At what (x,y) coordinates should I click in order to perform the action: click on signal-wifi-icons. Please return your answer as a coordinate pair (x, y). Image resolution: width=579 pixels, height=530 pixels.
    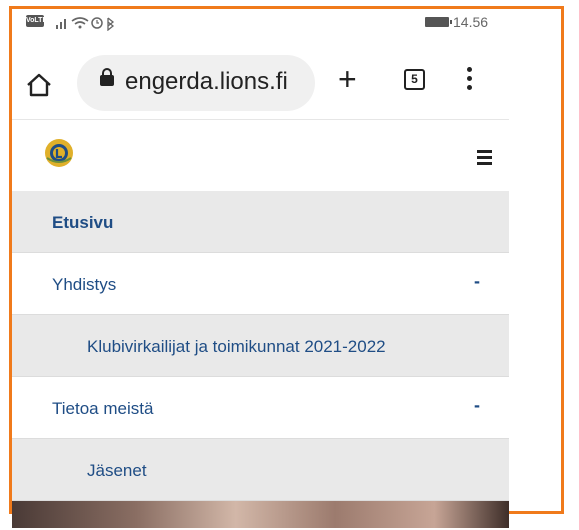
    Looking at the image, I should click on (85, 24).